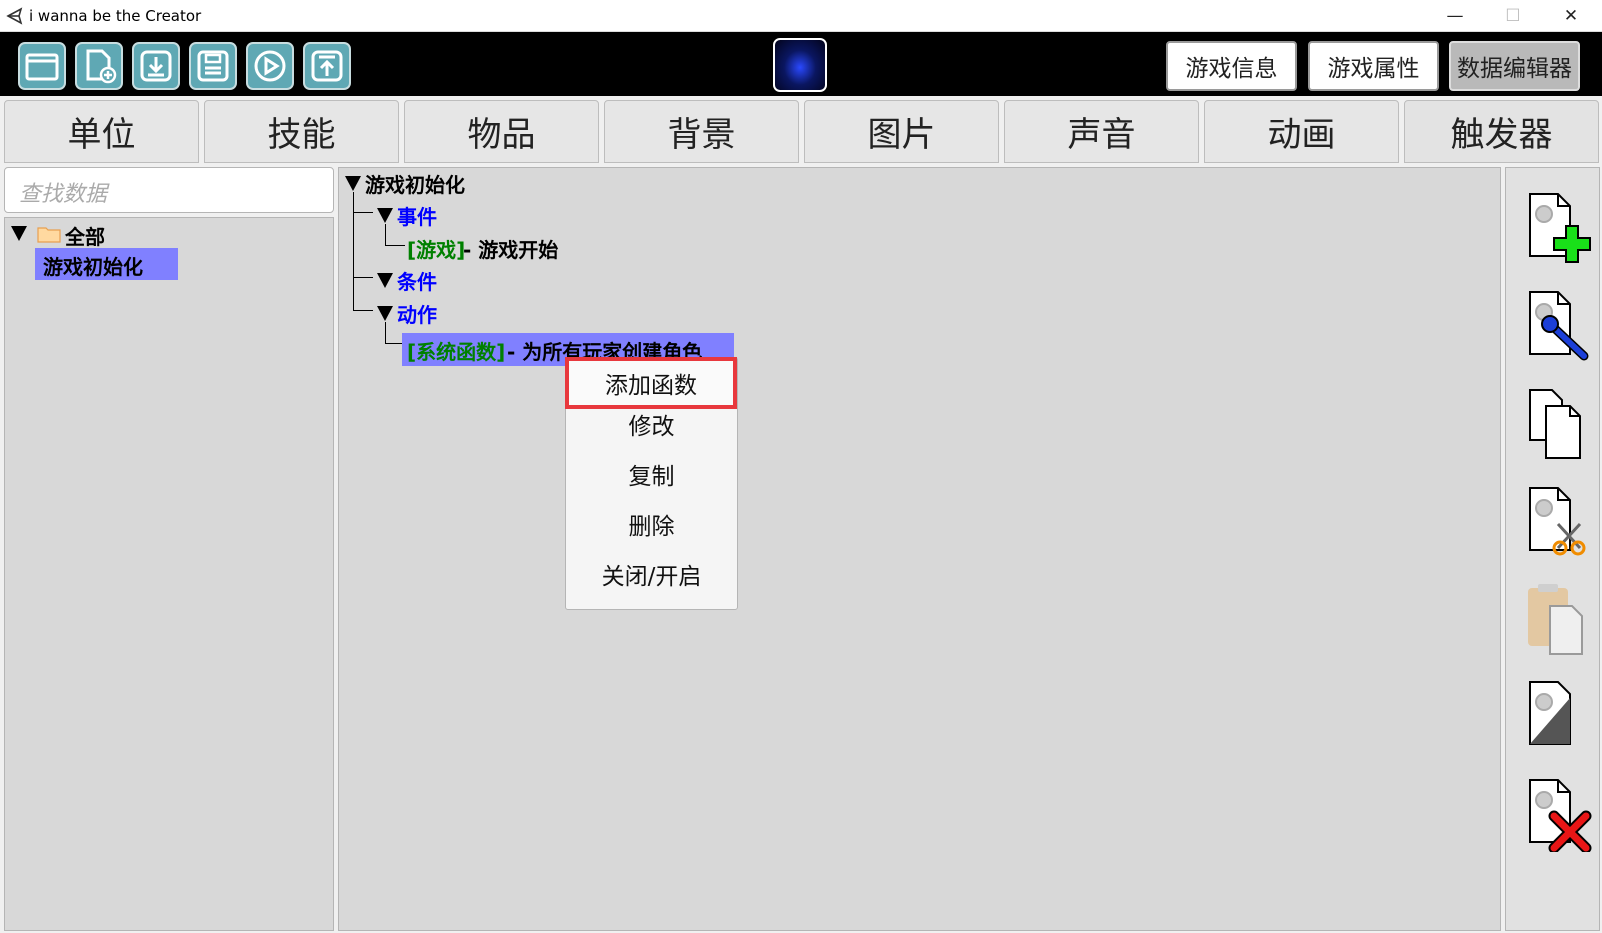 Image resolution: width=1602 pixels, height=933 pixels. Describe the element at coordinates (651, 383) in the screenshot. I see `menu-item-add-function: 添加函数` at that location.